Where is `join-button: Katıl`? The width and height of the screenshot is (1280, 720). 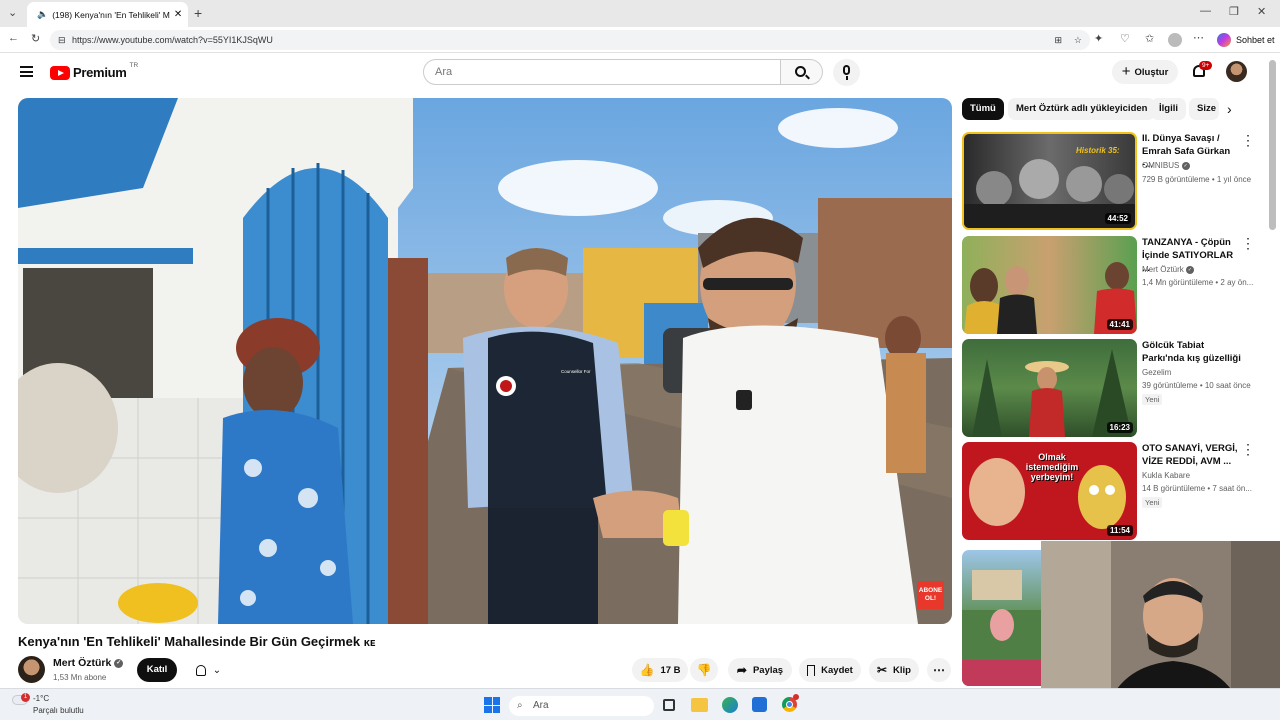 join-button: Katıl is located at coordinates (157, 670).